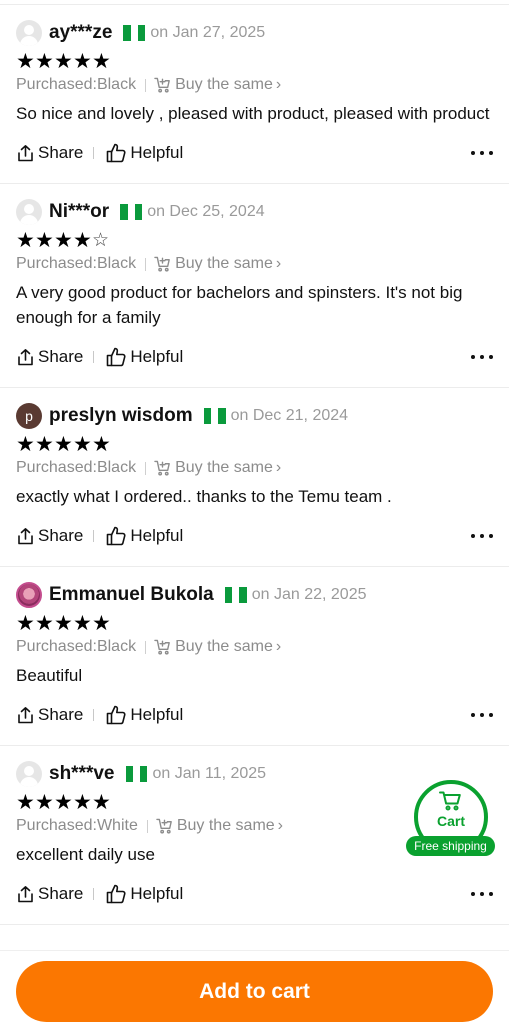 Image resolution: width=509 pixels, height=1024 pixels. I want to click on share-icon, so click(25, 714).